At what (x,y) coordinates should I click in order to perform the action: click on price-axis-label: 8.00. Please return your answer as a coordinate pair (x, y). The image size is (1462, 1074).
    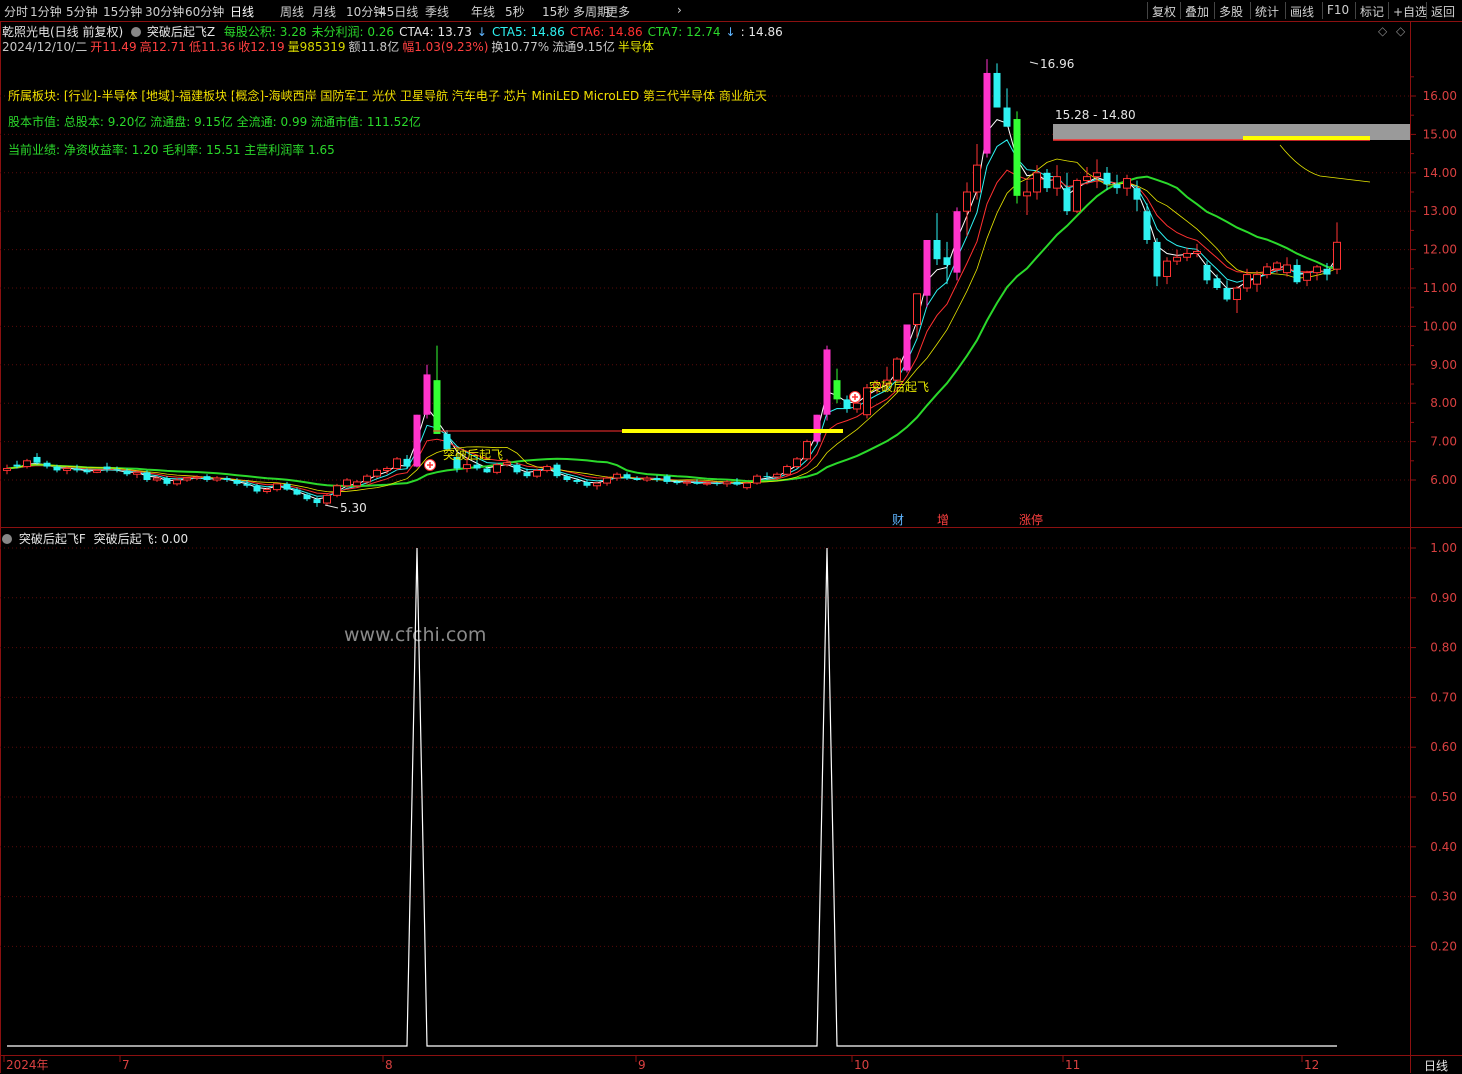
    Looking at the image, I should click on (1443, 403).